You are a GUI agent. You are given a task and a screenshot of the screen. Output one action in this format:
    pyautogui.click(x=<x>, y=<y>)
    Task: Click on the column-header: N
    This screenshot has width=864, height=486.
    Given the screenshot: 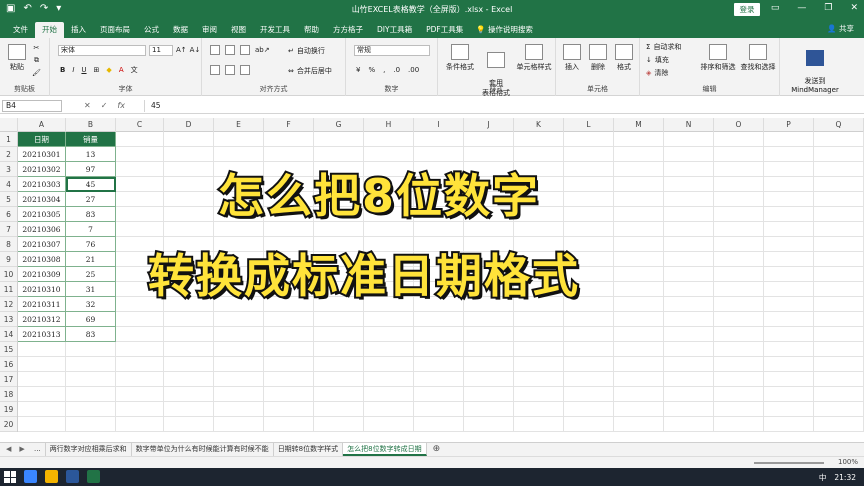 What is the action you would take?
    pyautogui.click(x=689, y=125)
    